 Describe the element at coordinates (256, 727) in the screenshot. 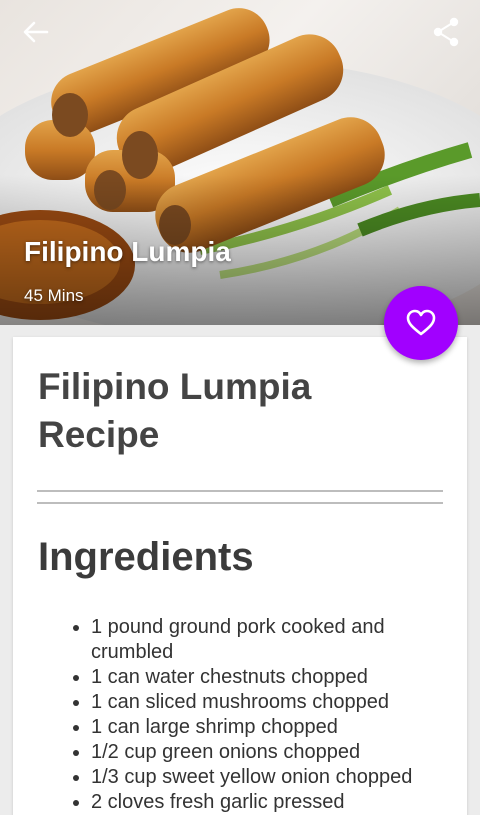

I see `list-item: 1 can large shrimp chopped` at that location.